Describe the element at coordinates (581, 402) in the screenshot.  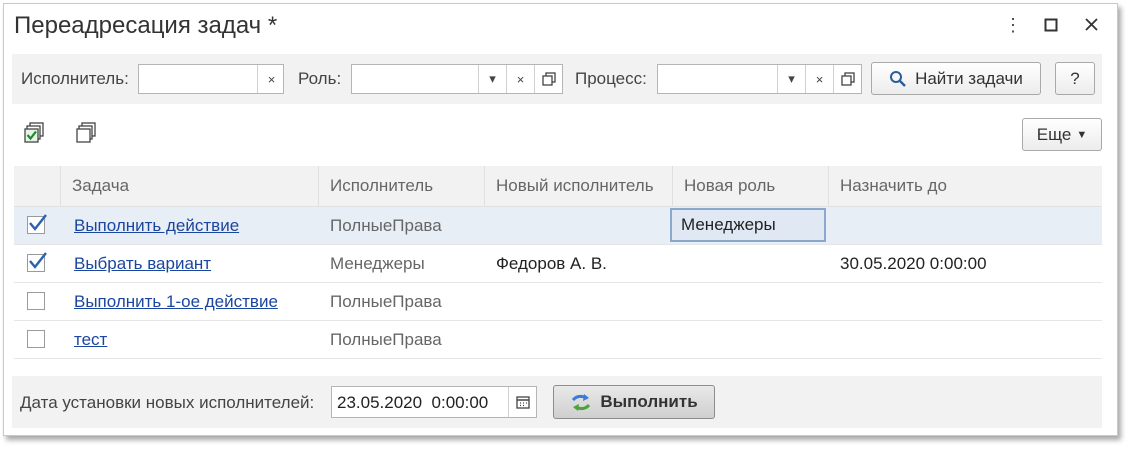
I see `redirect-arrows-icon` at that location.